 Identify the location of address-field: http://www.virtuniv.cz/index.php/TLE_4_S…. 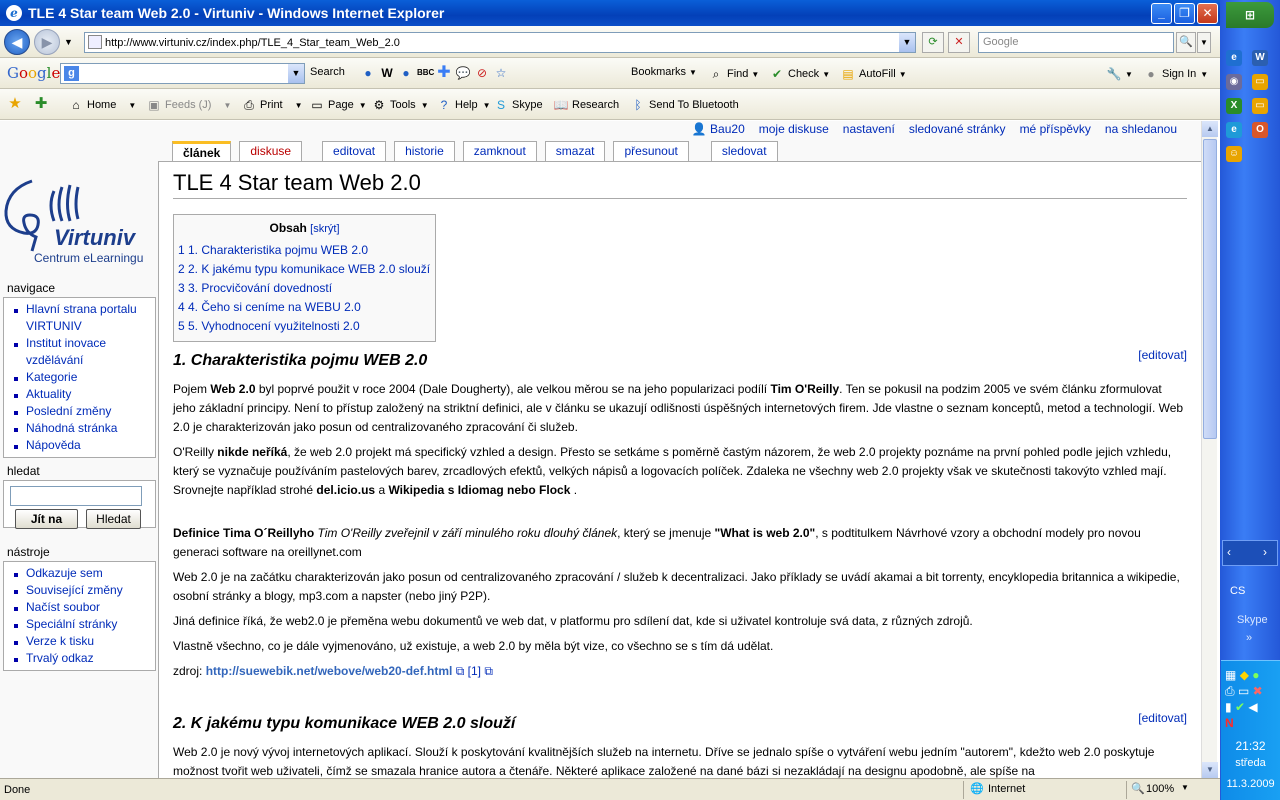
(500, 42).